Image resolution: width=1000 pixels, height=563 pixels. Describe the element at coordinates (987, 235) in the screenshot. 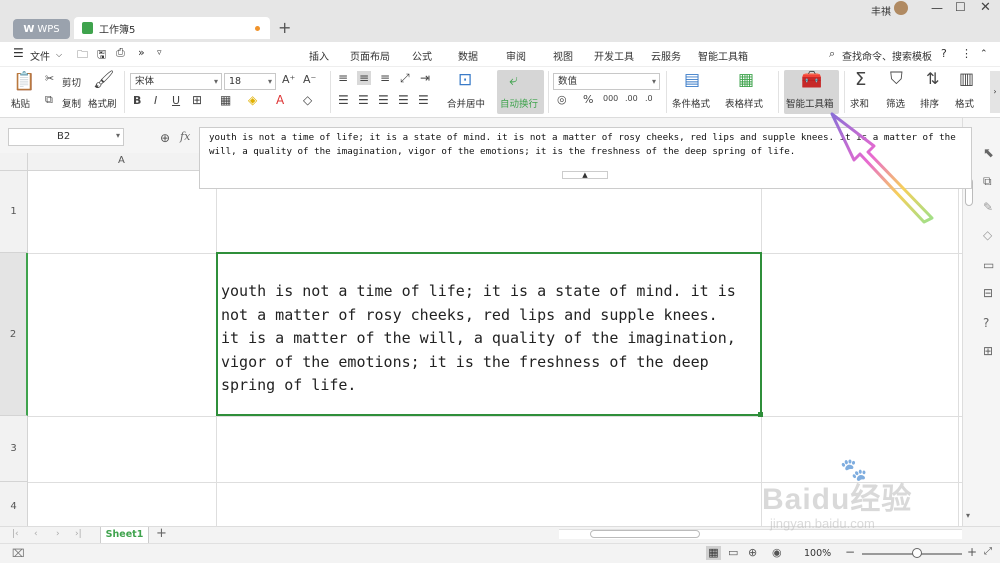

I see `shape-icon: ◇` at that location.